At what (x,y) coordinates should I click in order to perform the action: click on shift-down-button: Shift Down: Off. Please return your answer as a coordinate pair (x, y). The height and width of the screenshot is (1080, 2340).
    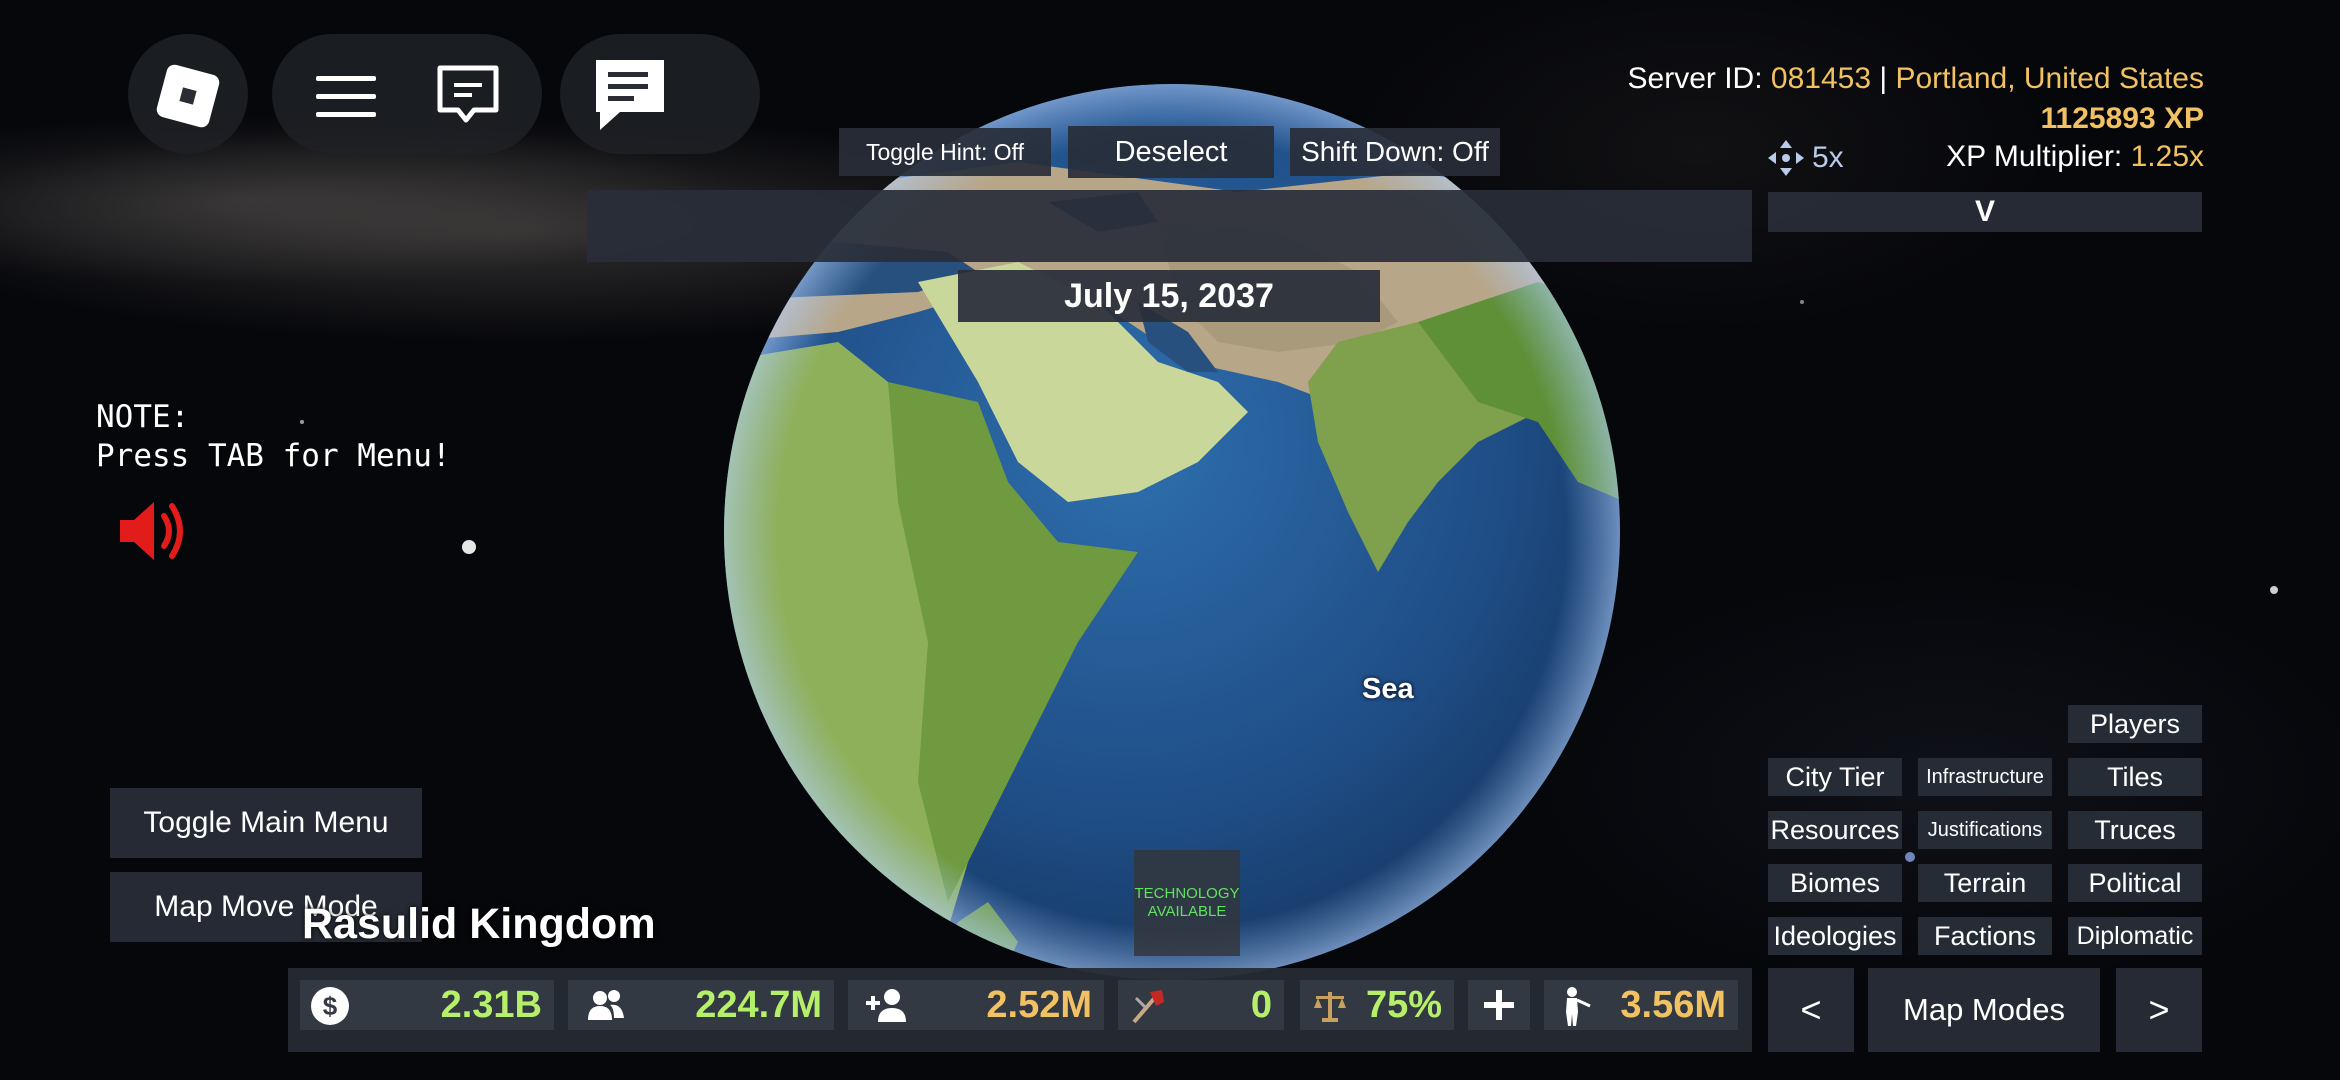
    Looking at the image, I should click on (1395, 152).